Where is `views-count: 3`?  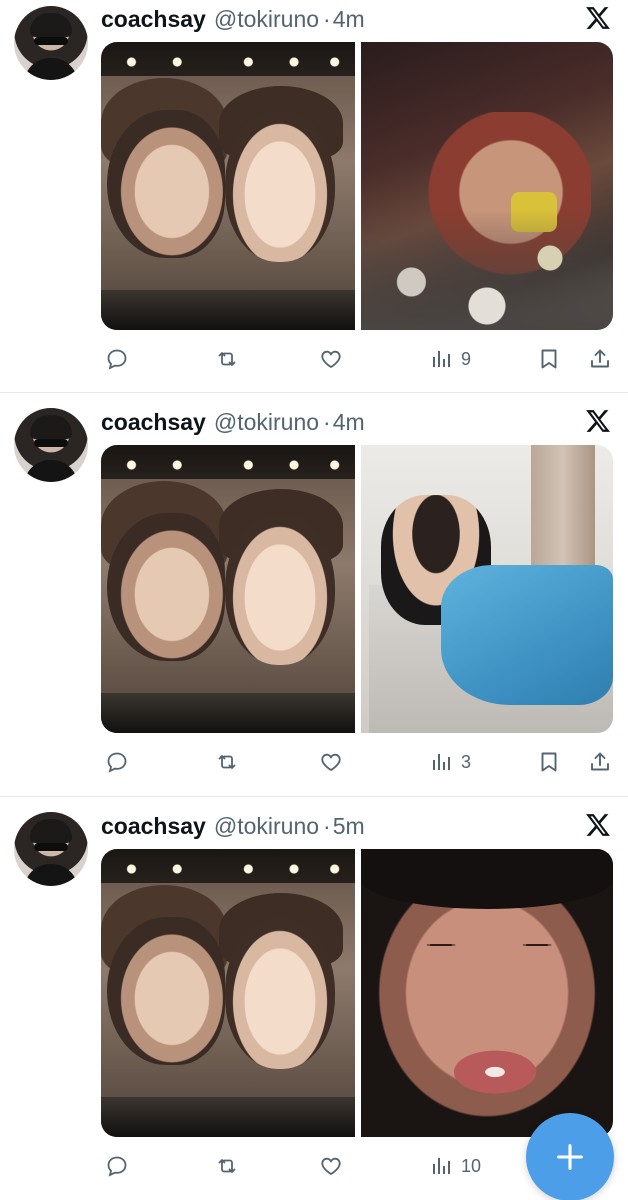
views-count: 3 is located at coordinates (466, 761).